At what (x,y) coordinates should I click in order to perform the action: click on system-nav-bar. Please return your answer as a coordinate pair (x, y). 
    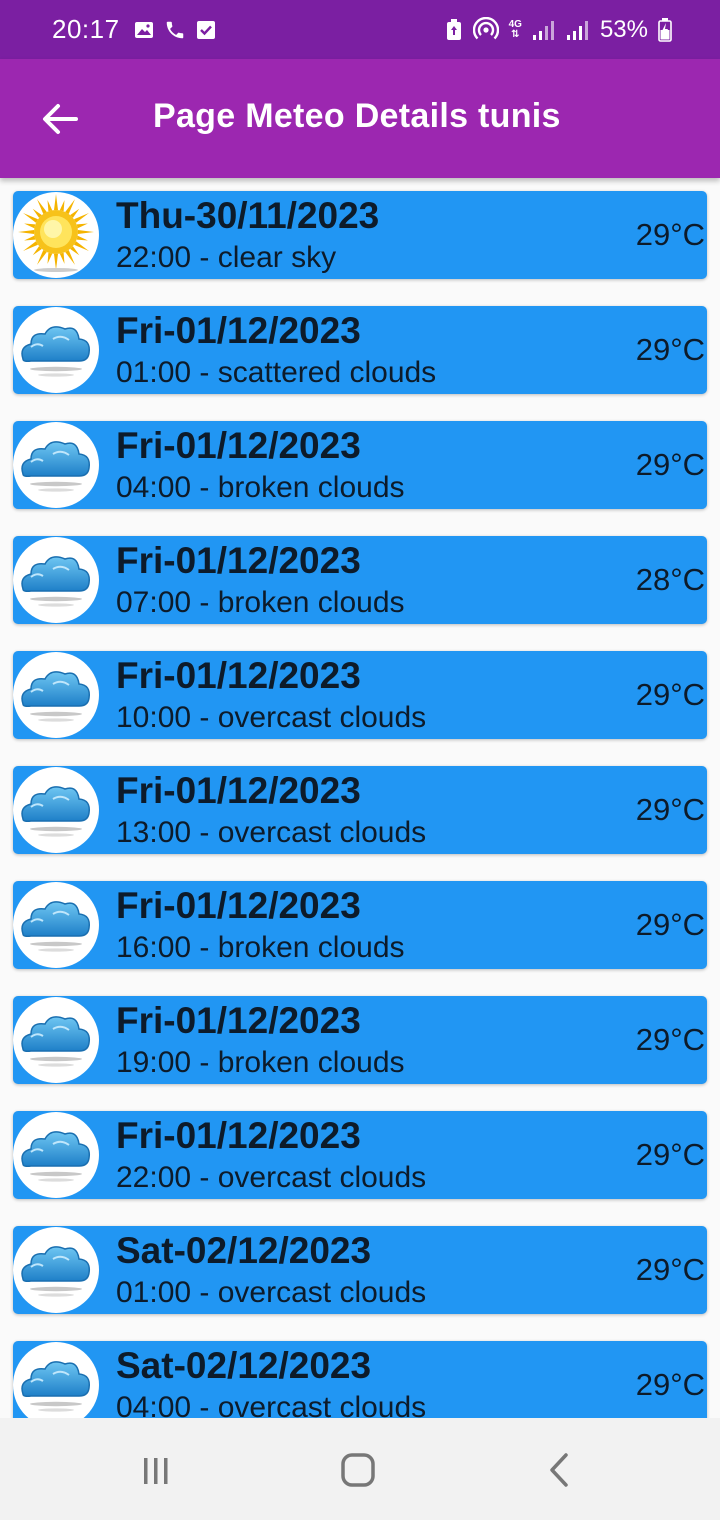
    Looking at the image, I should click on (360, 1469).